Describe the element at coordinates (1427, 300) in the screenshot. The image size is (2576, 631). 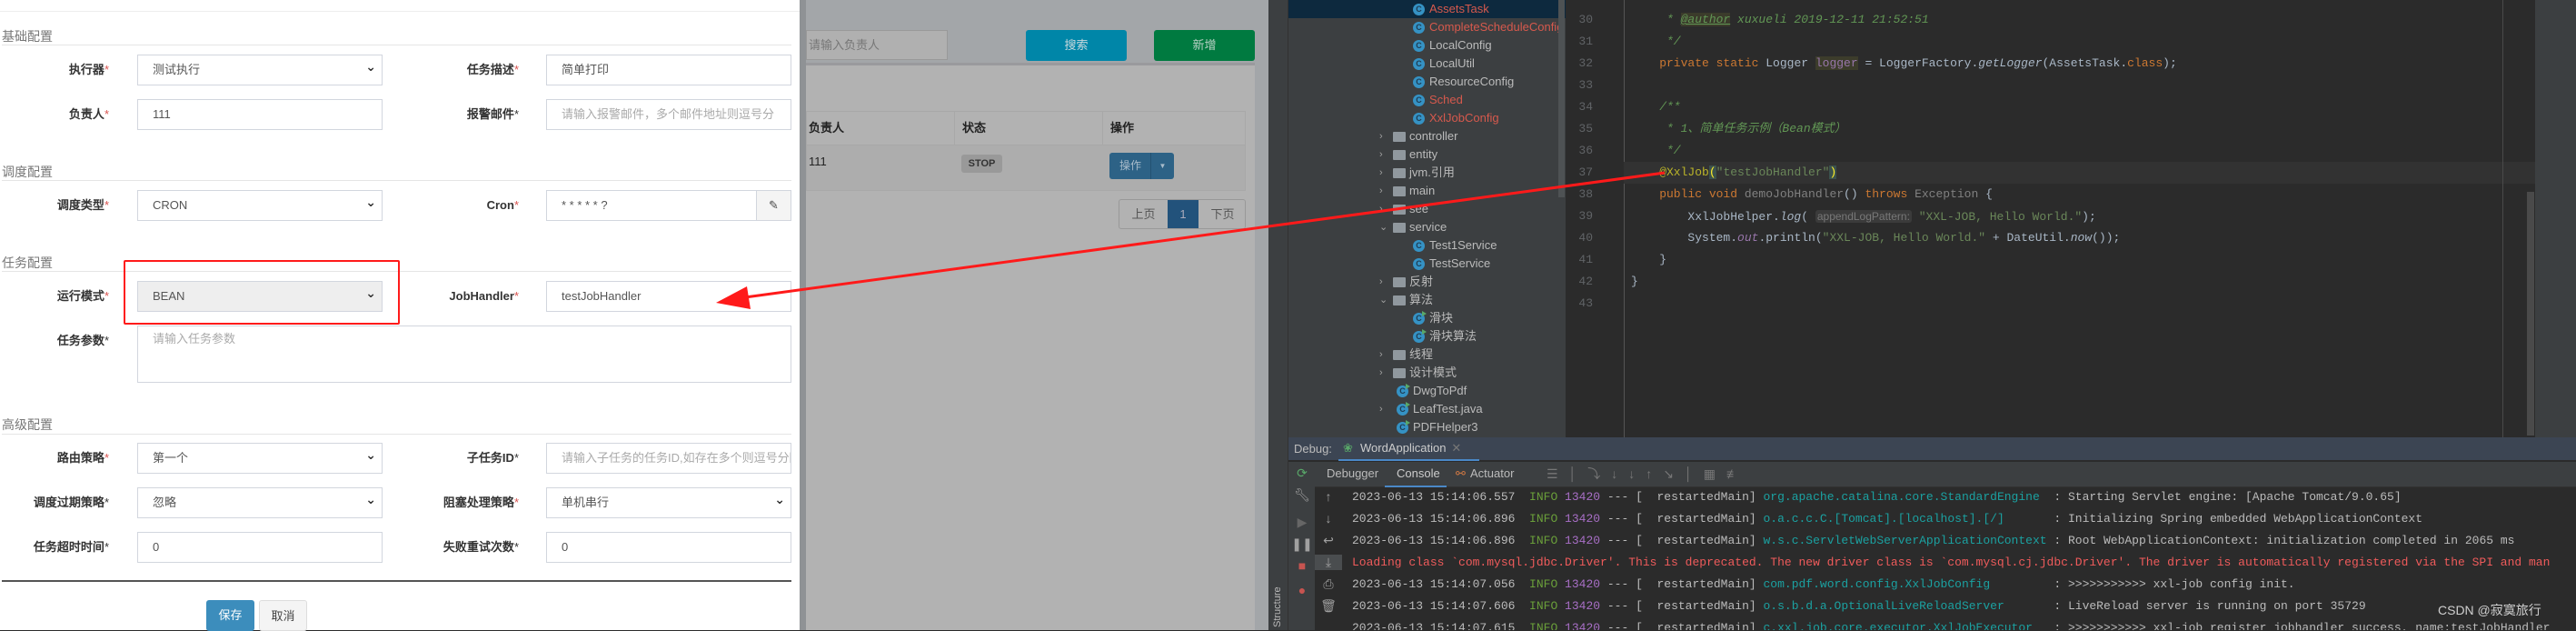
I see `tree-item: ⌄ 算法` at that location.